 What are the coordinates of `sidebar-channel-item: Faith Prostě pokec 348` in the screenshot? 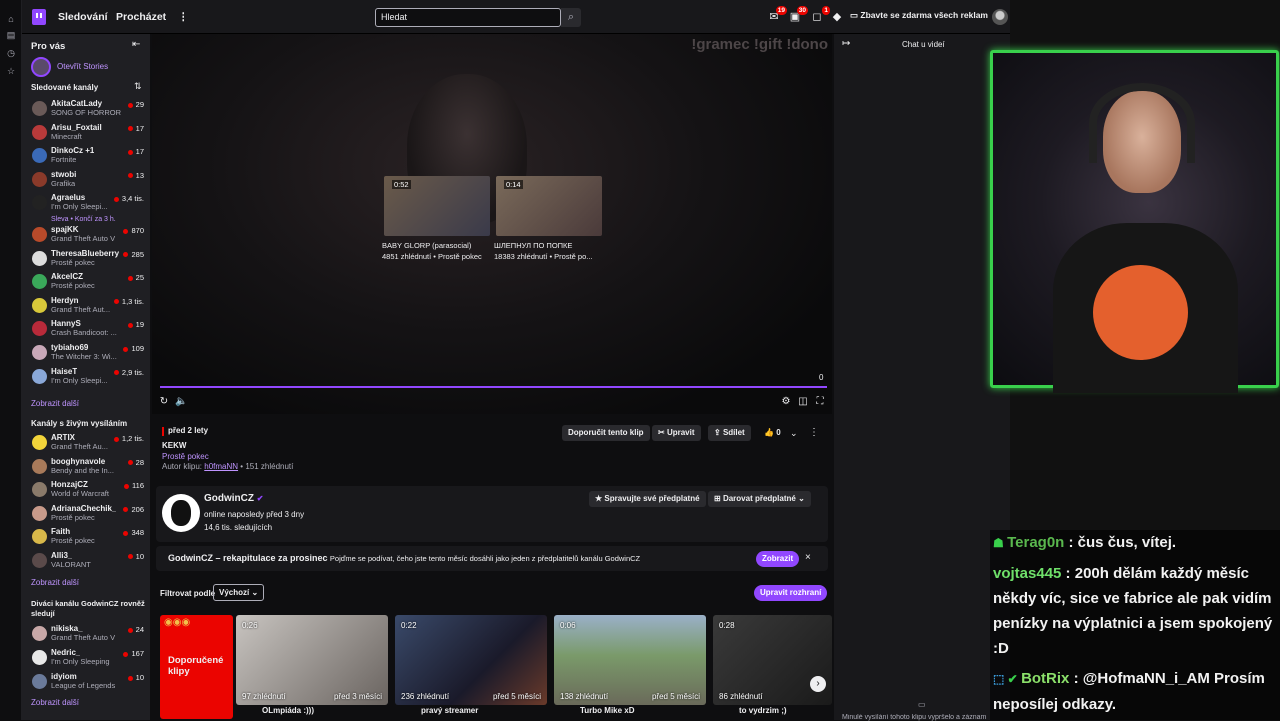 It's located at (88, 537).